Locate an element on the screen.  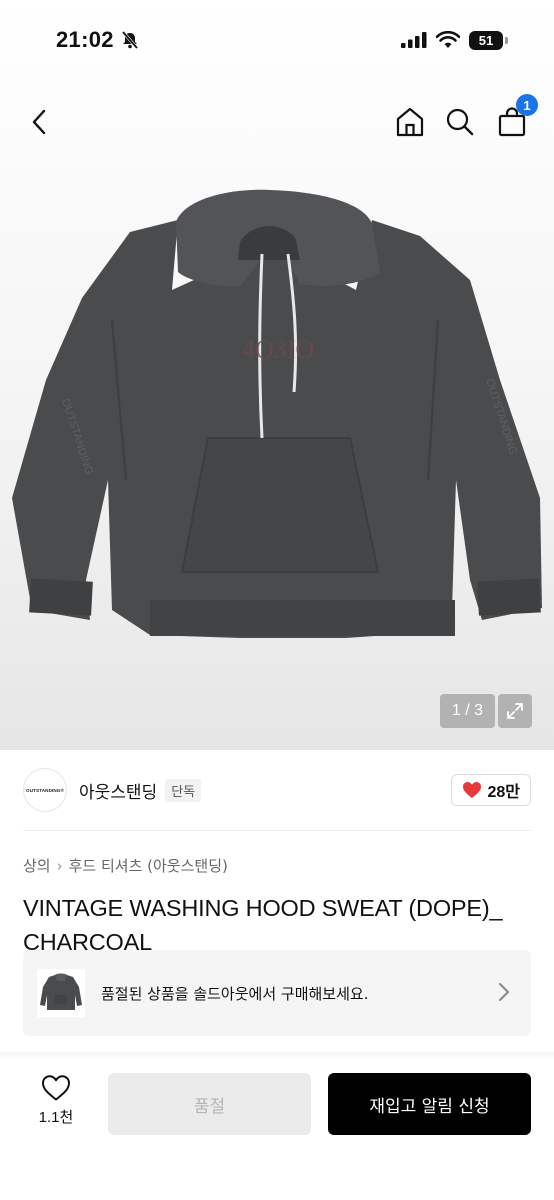
banner-thumbnail is located at coordinates (61, 993).